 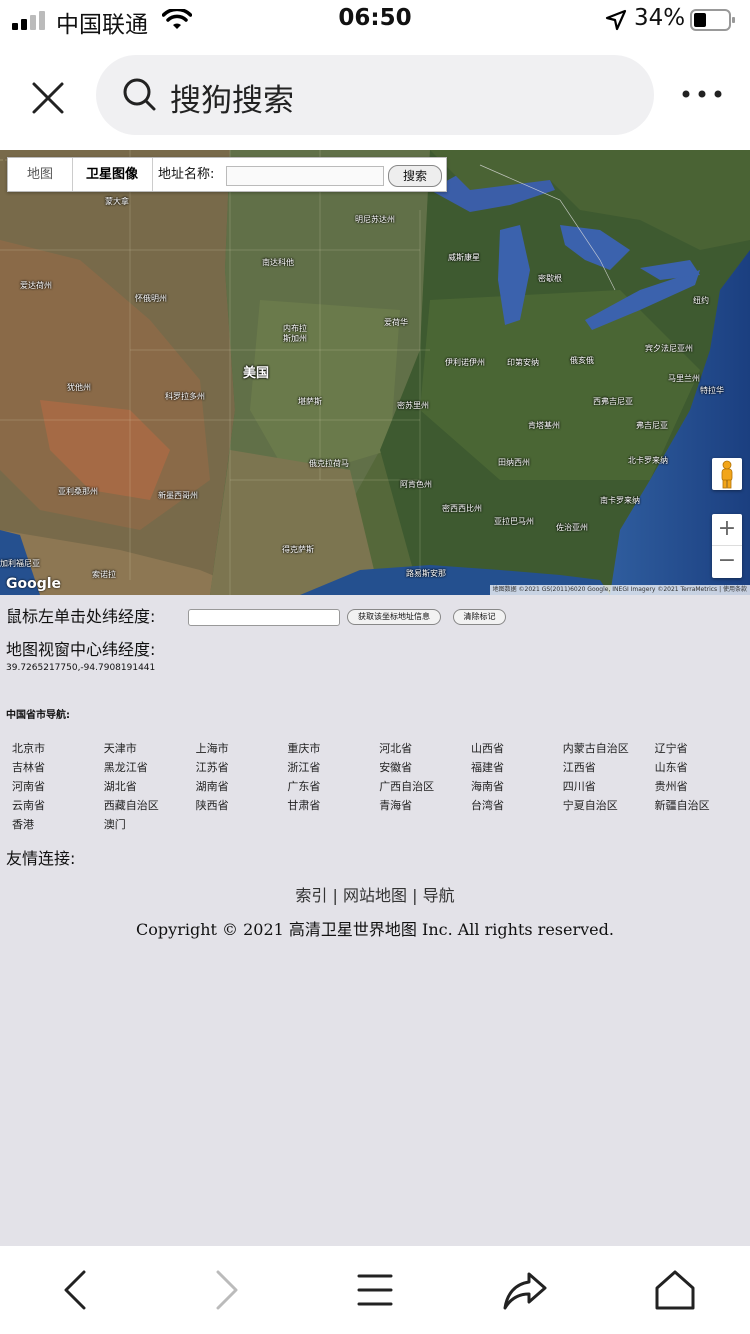 I want to click on address-input, so click(x=305, y=176).